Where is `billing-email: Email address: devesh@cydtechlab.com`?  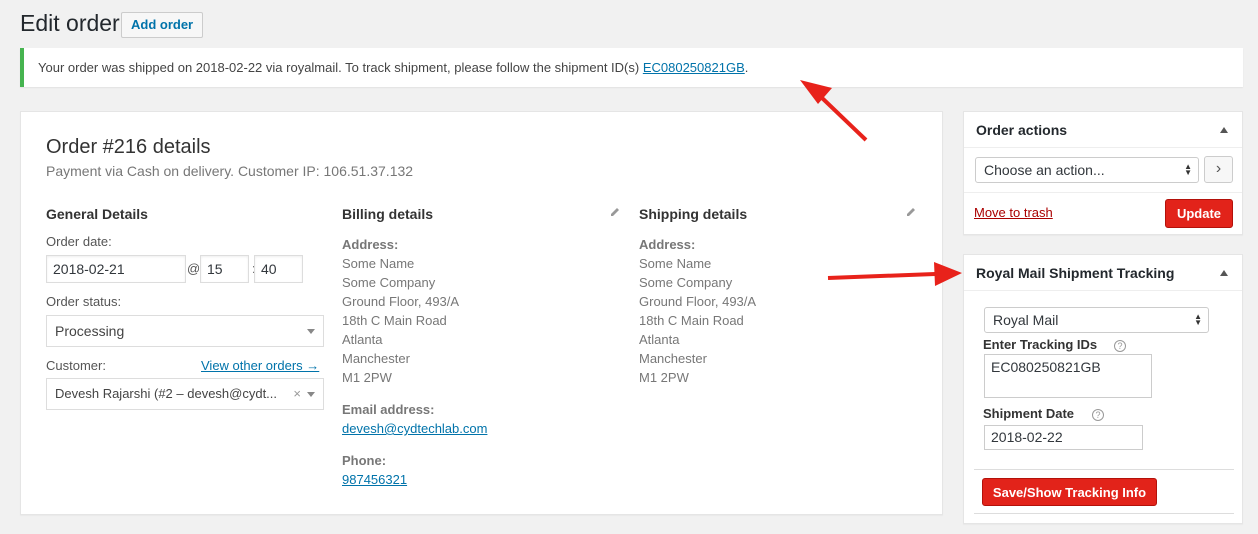
billing-email: Email address: devesh@cydtechlab.com is located at coordinates (414, 419).